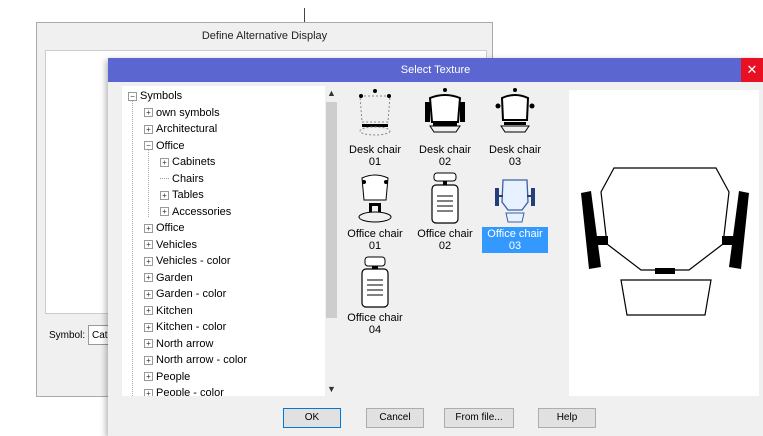 The image size is (763, 436). I want to click on thumbnail-office-chair-02: Office chair 02, so click(445, 211).